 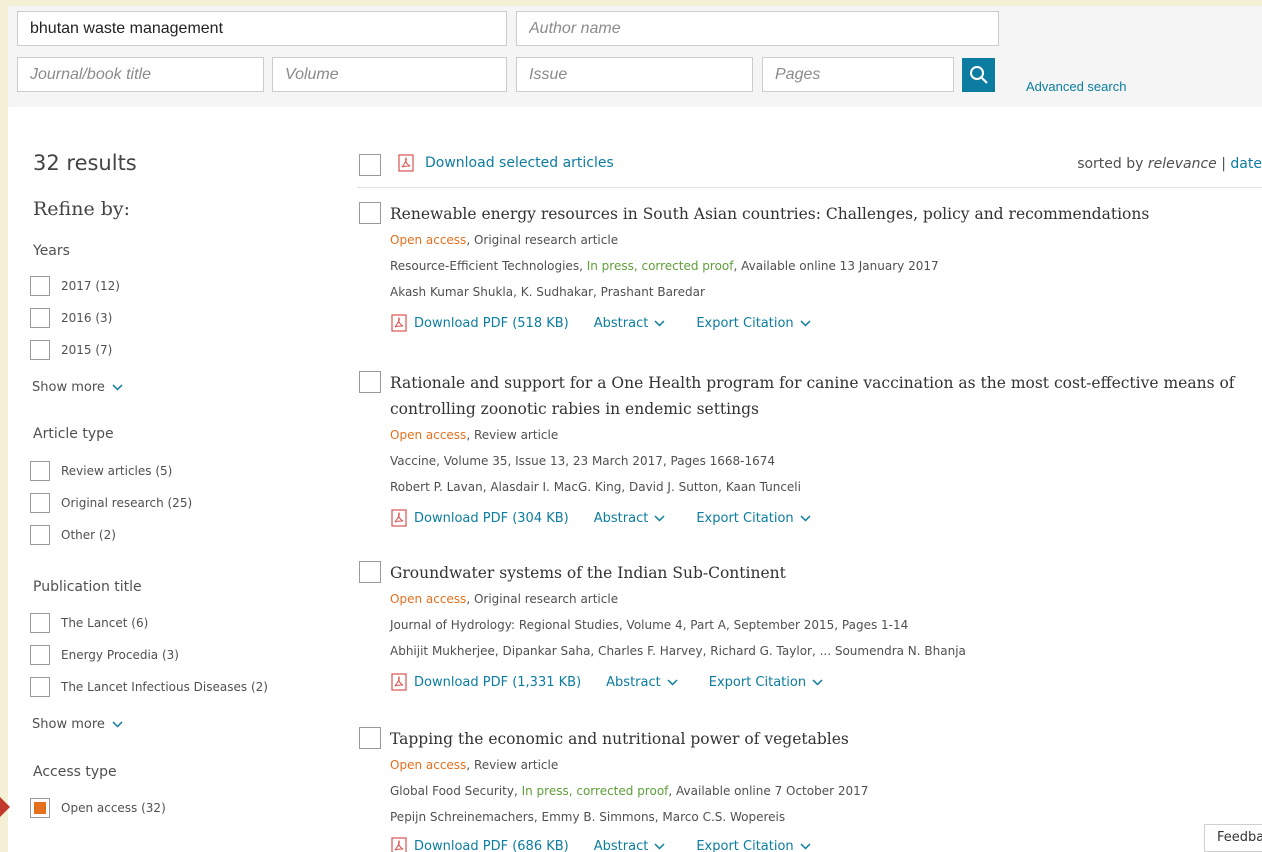 I want to click on in-press-label: In press, corrected proof, so click(x=595, y=791).